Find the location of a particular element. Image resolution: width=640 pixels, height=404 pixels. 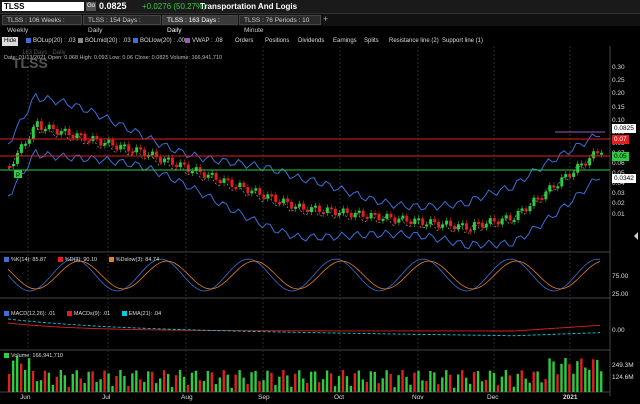

month-label: Oct is located at coordinates (339, 397).